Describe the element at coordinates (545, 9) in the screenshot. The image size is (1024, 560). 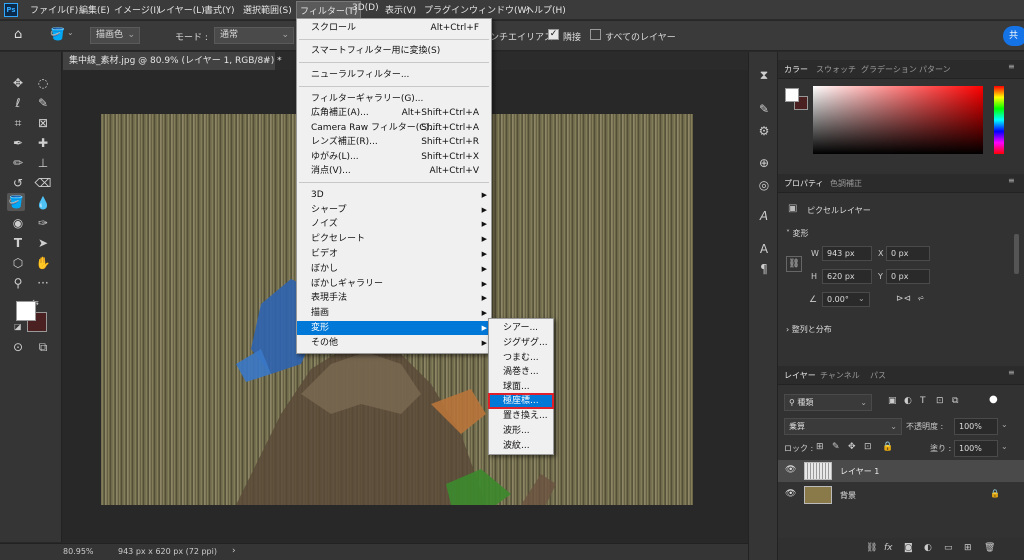
I see `menu-help: ヘルプ(H)` at that location.